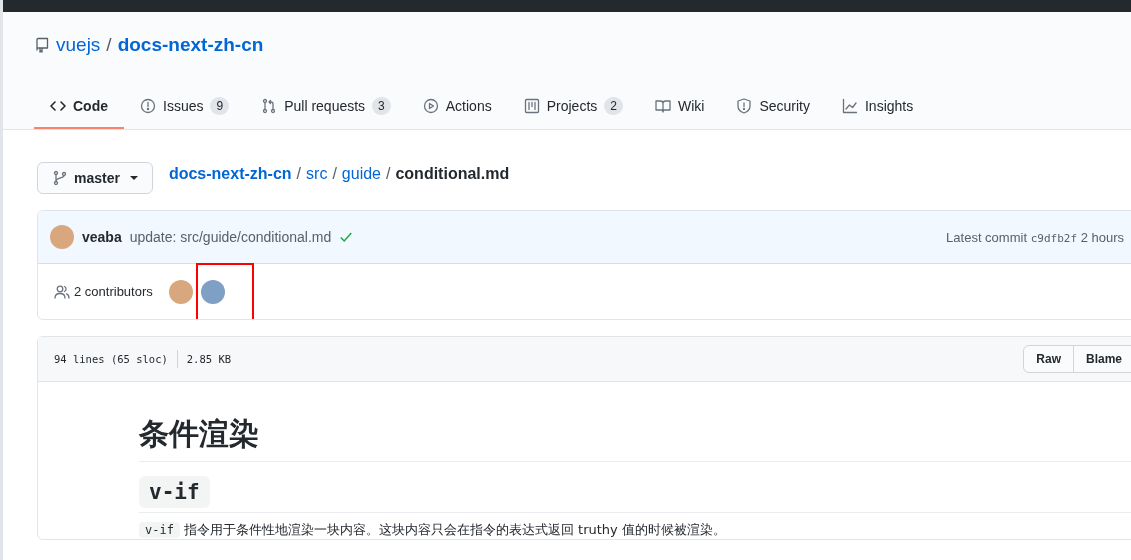 The image size is (1131, 560). What do you see at coordinates (573, 107) in the screenshot?
I see `repo-tab: Projects 2` at bounding box center [573, 107].